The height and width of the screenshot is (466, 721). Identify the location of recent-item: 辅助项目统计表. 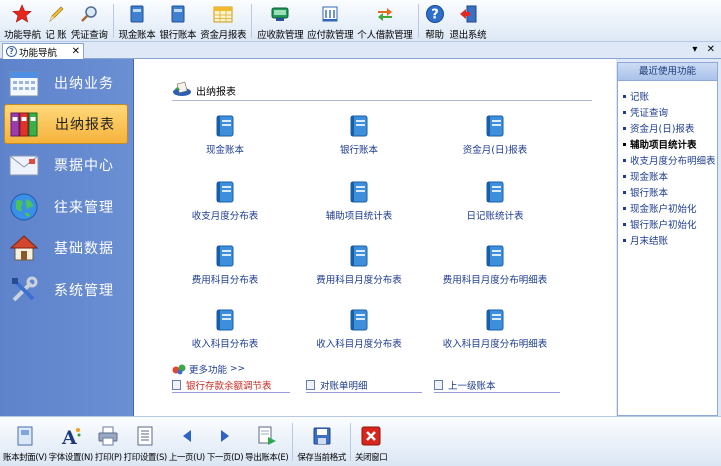
(667, 144).